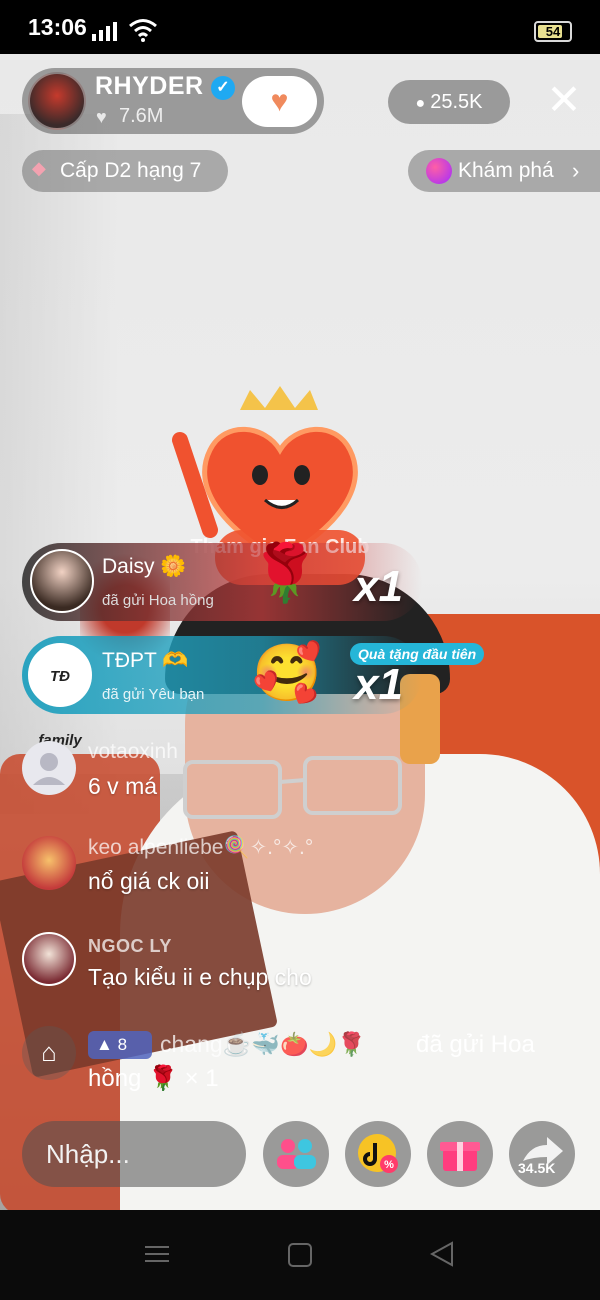  I want to click on comment-text: 6 v má, so click(123, 786).